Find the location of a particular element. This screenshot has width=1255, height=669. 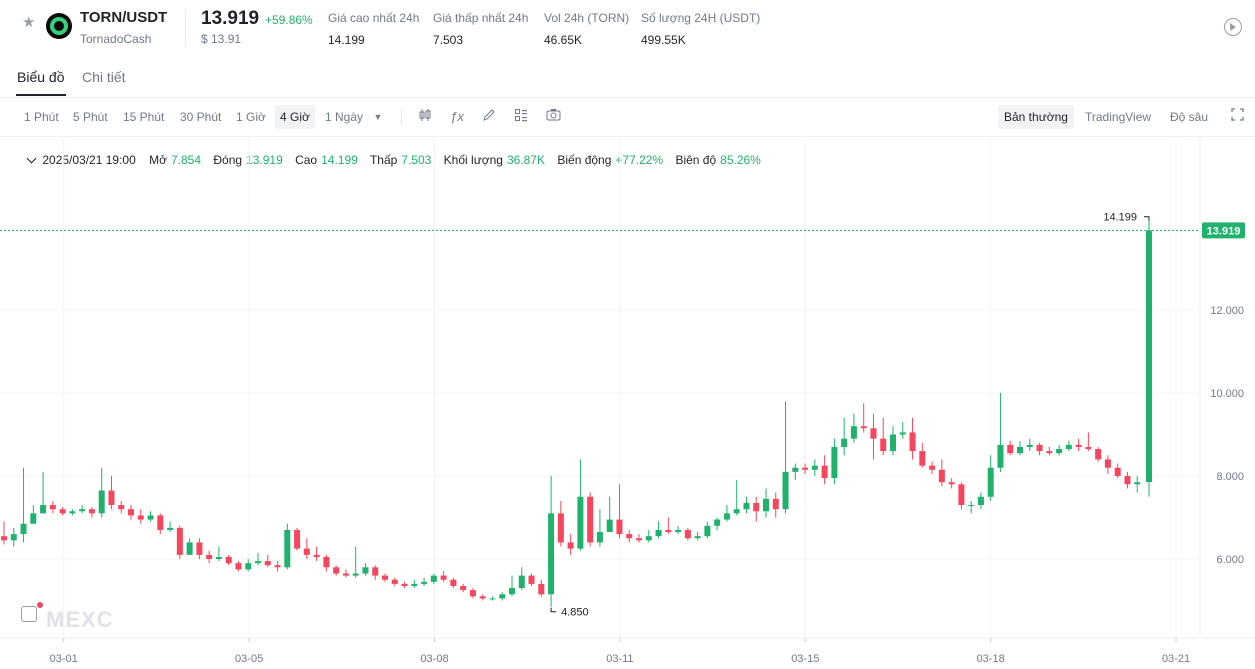

view-depth: Độ sâu is located at coordinates (1189, 117).